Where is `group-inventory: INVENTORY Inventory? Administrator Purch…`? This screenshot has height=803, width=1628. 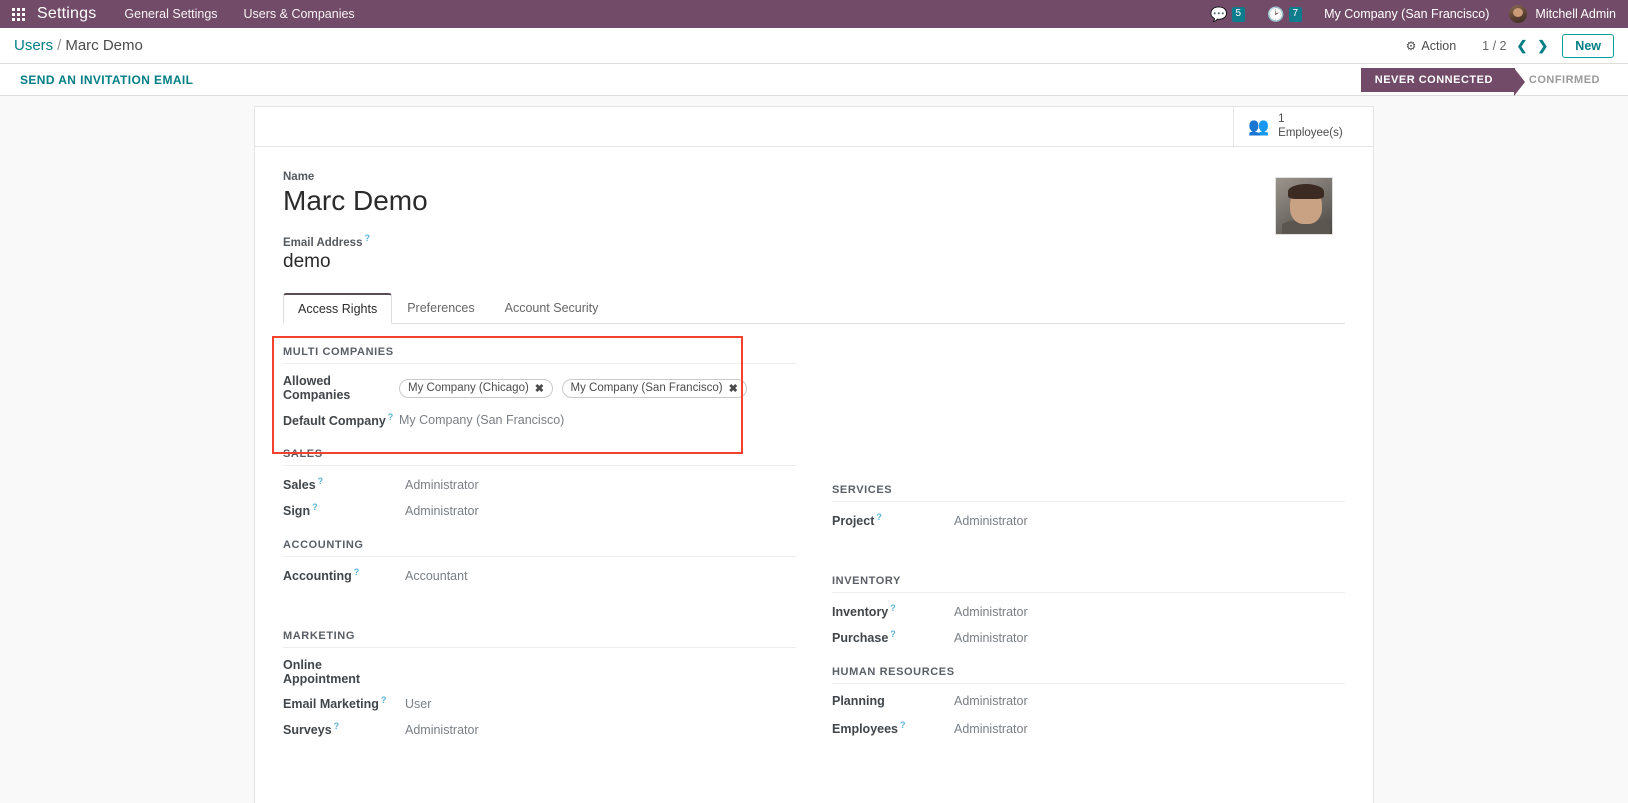 group-inventory: INVENTORY Inventory? Administrator Purch… is located at coordinates (1088, 610).